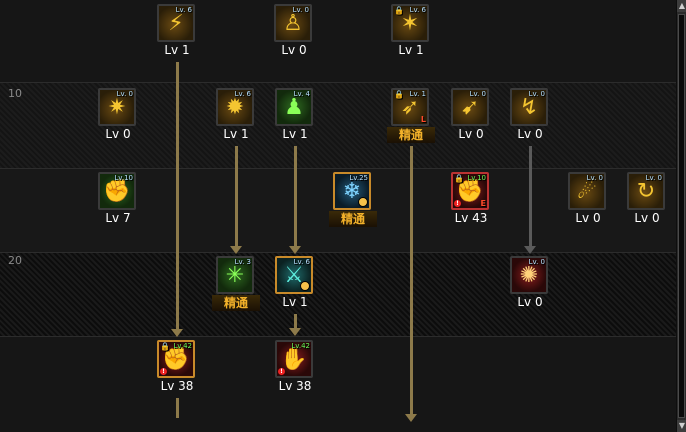  I want to click on skill-slot: ♟ Lv. 4 Lv 1, so click(295, 116).